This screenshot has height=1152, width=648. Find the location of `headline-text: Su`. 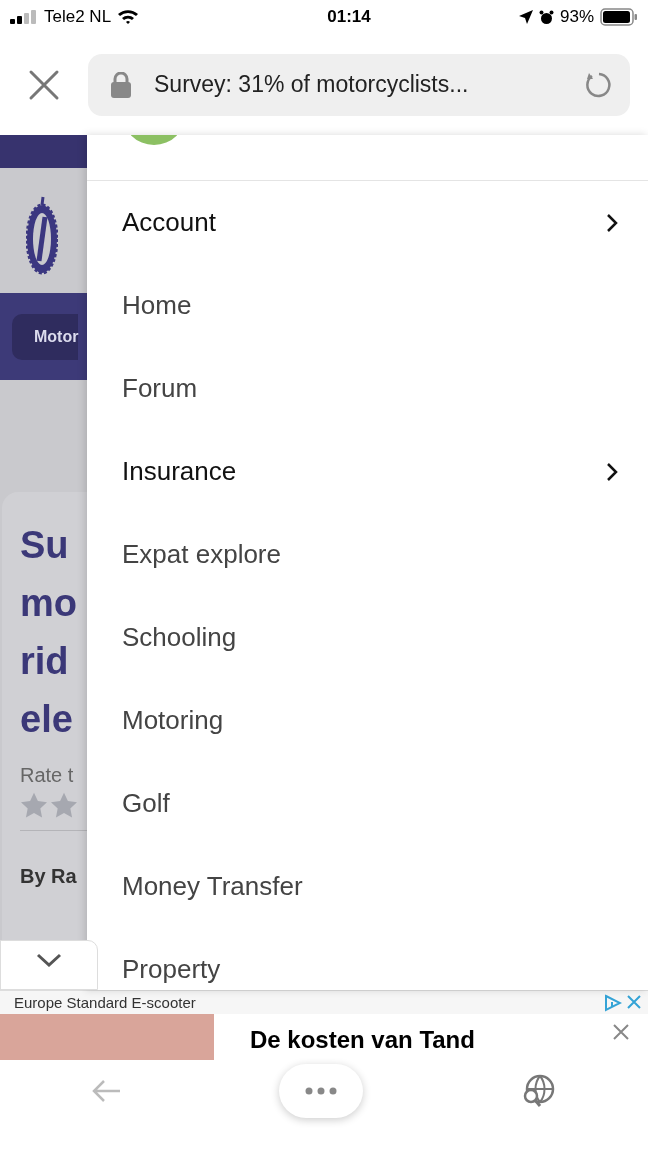

headline-text: Su is located at coordinates (45, 545).